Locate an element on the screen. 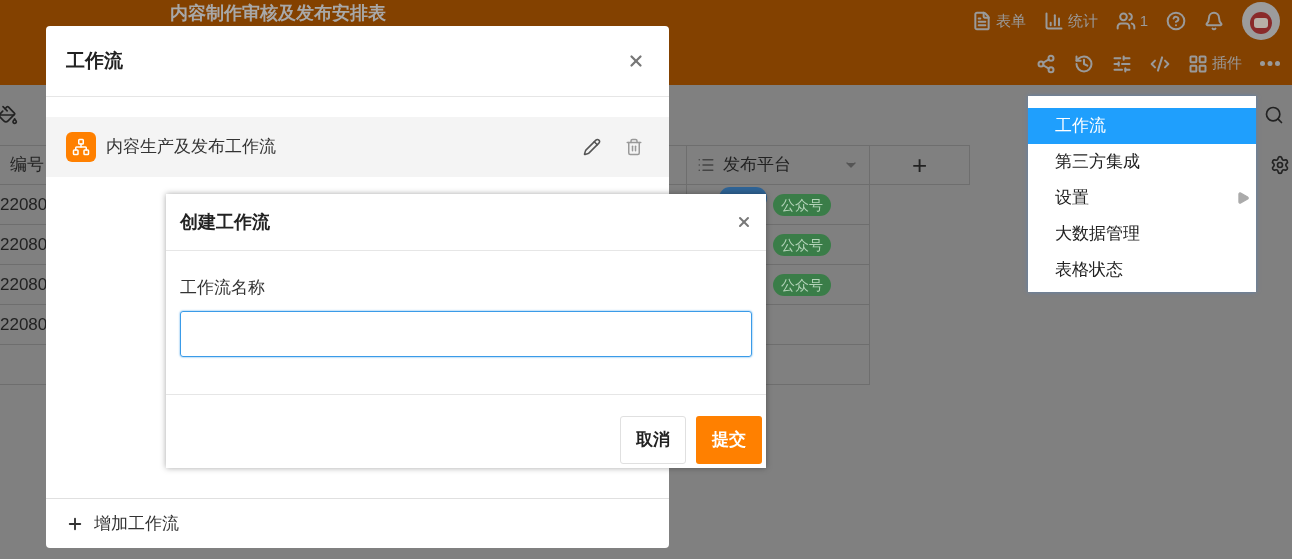  submenu-arrow-icon is located at coordinates (1243, 198).